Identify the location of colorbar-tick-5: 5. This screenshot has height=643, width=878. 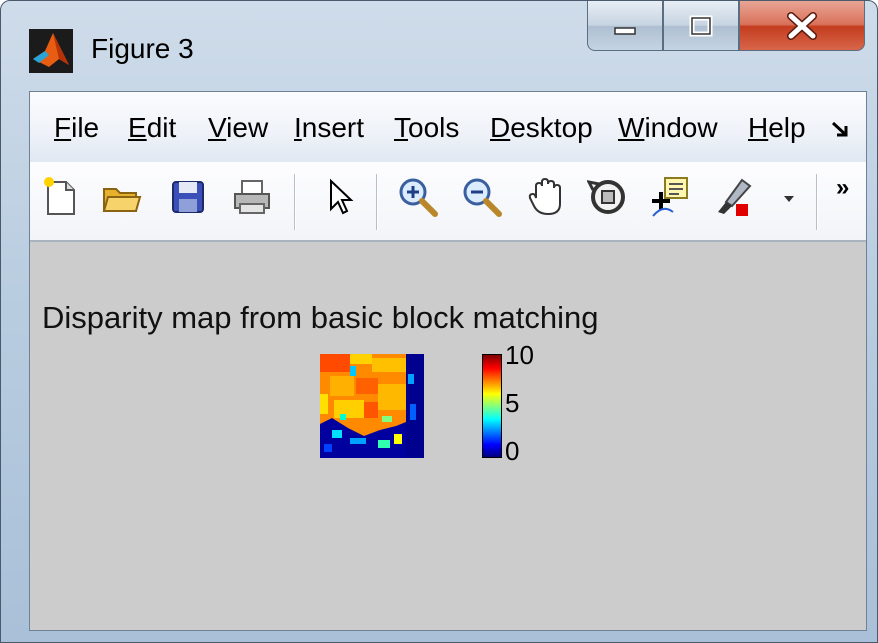
(512, 403).